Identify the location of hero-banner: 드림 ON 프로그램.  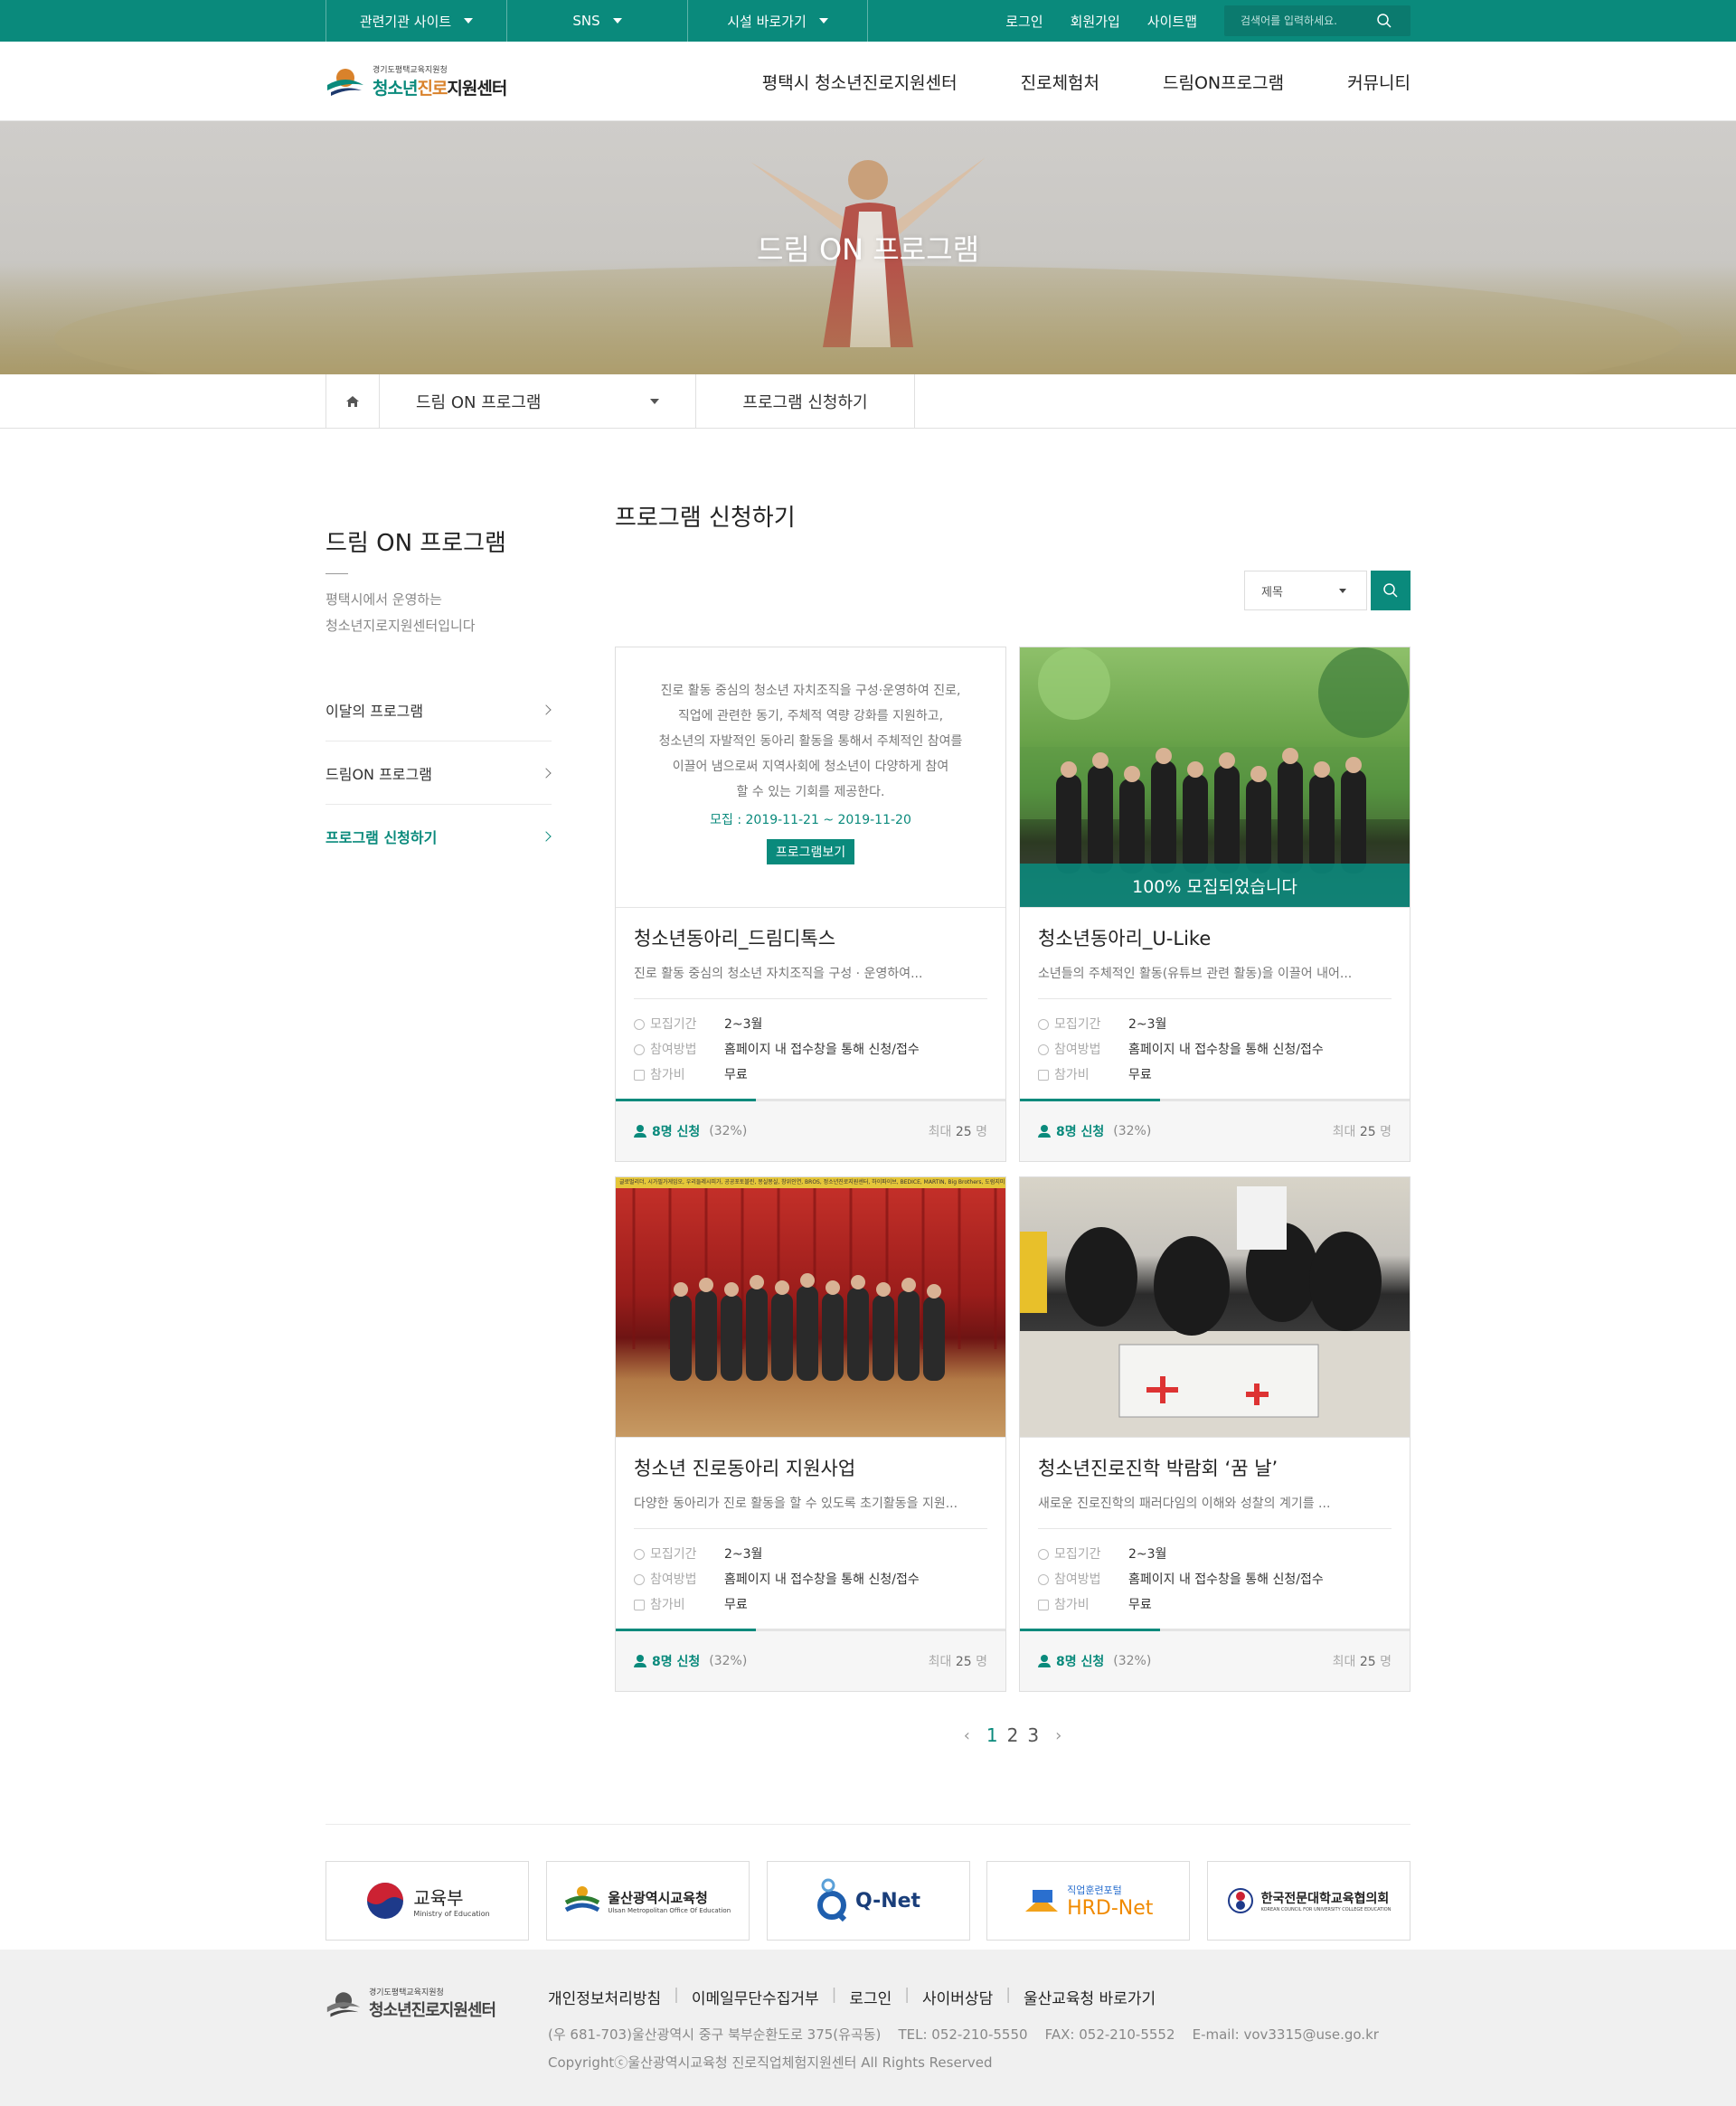
(868, 247).